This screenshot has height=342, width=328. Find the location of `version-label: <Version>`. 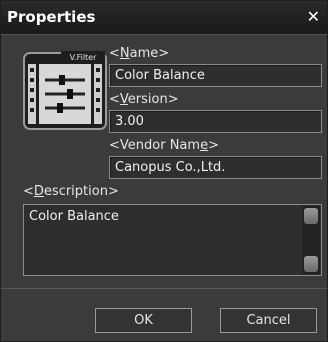

version-label: <Version> is located at coordinates (144, 99).